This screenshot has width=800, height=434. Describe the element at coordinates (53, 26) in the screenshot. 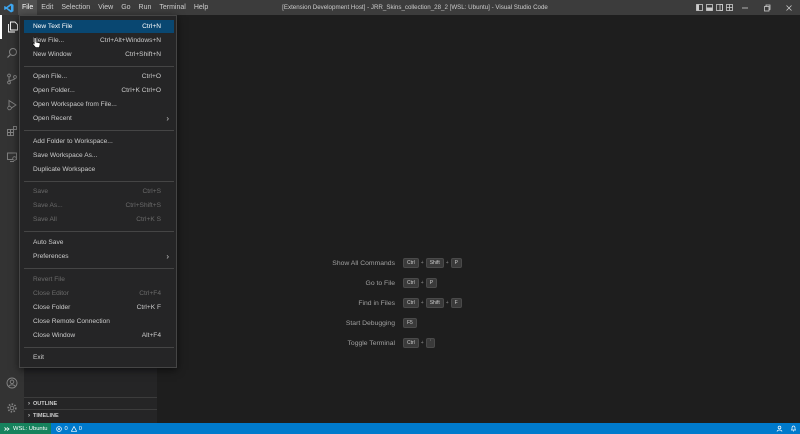

I see `menu-item-label: New Text File` at that location.